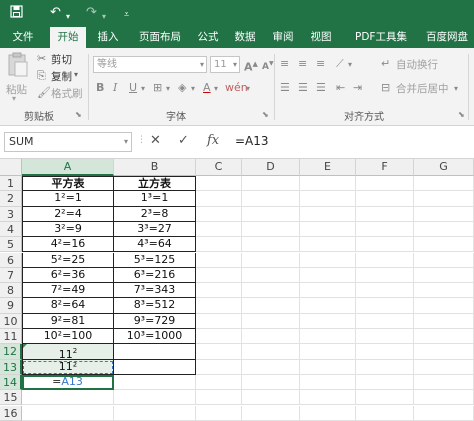  Describe the element at coordinates (321, 88) in the screenshot. I see `align-right-icon: ☰` at that location.